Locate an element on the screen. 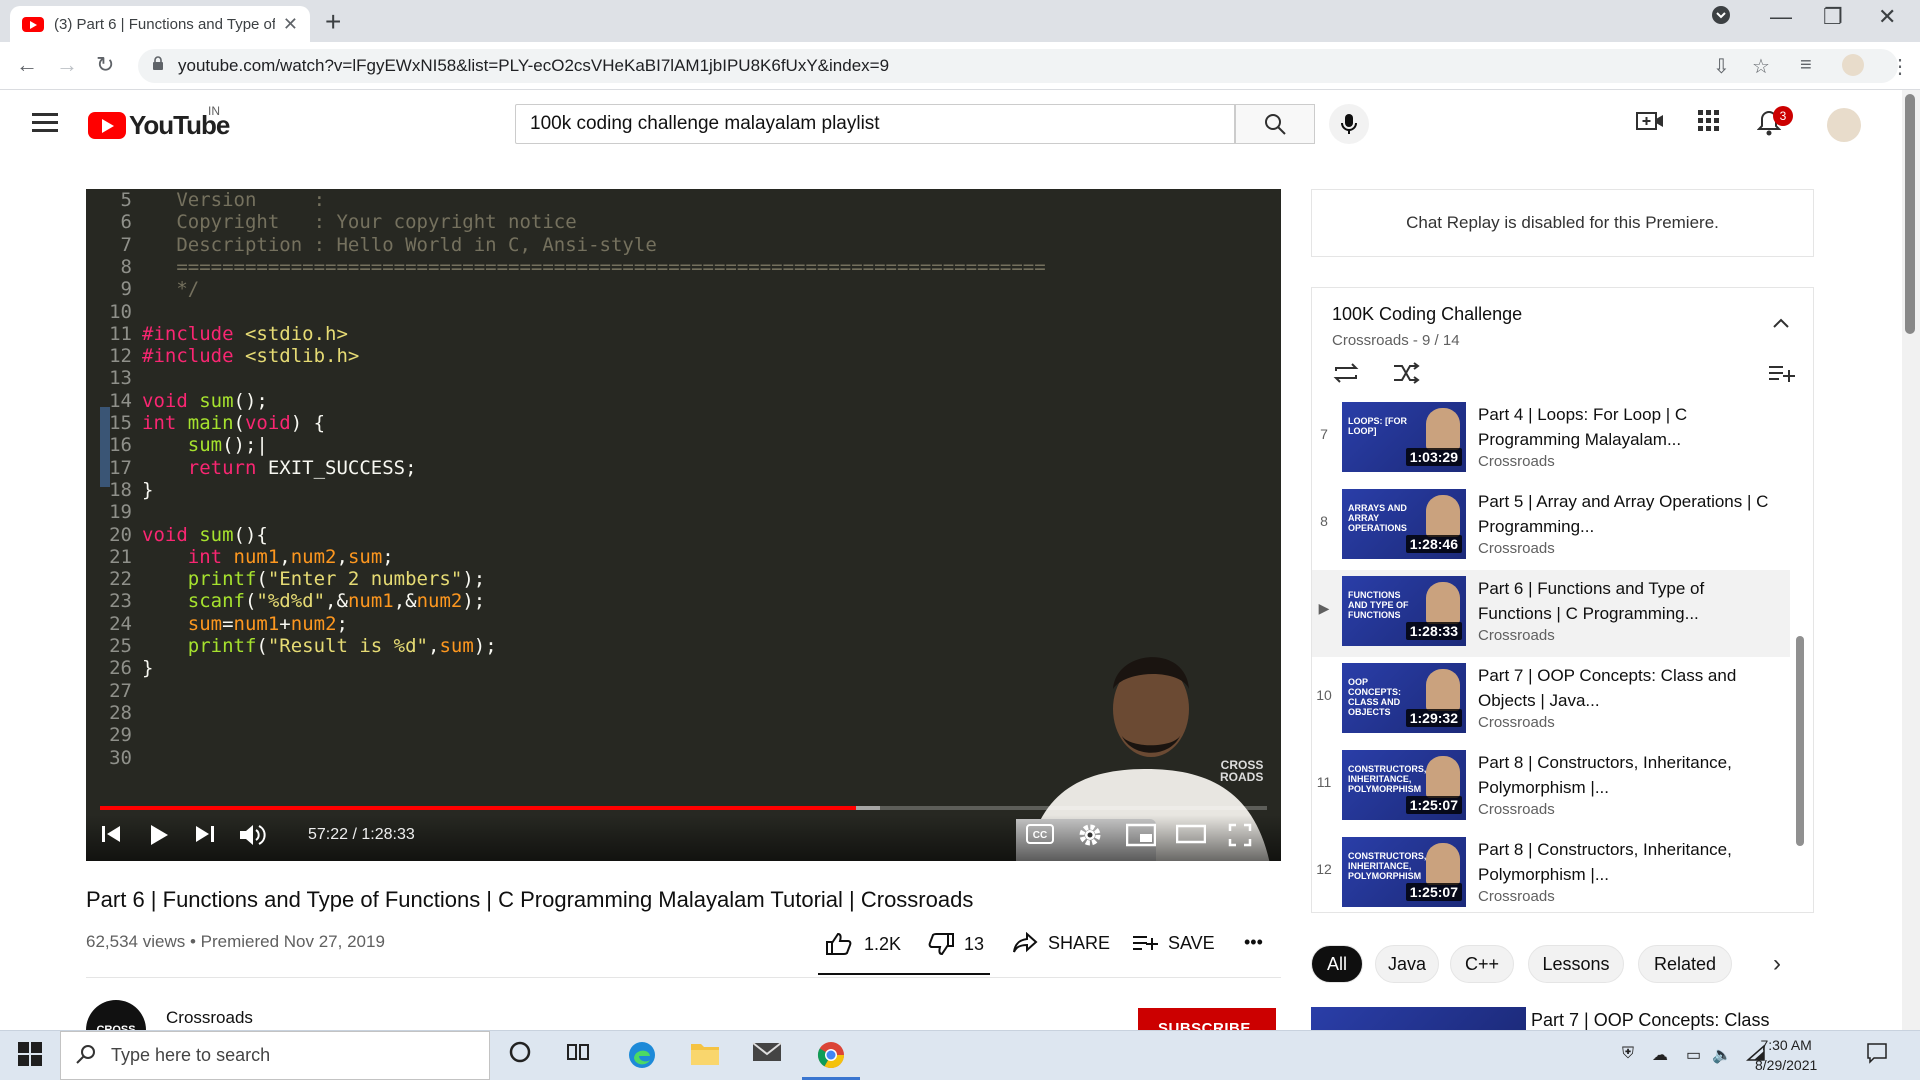  security-shield-icon: ⛨ is located at coordinates (1628, 1054).